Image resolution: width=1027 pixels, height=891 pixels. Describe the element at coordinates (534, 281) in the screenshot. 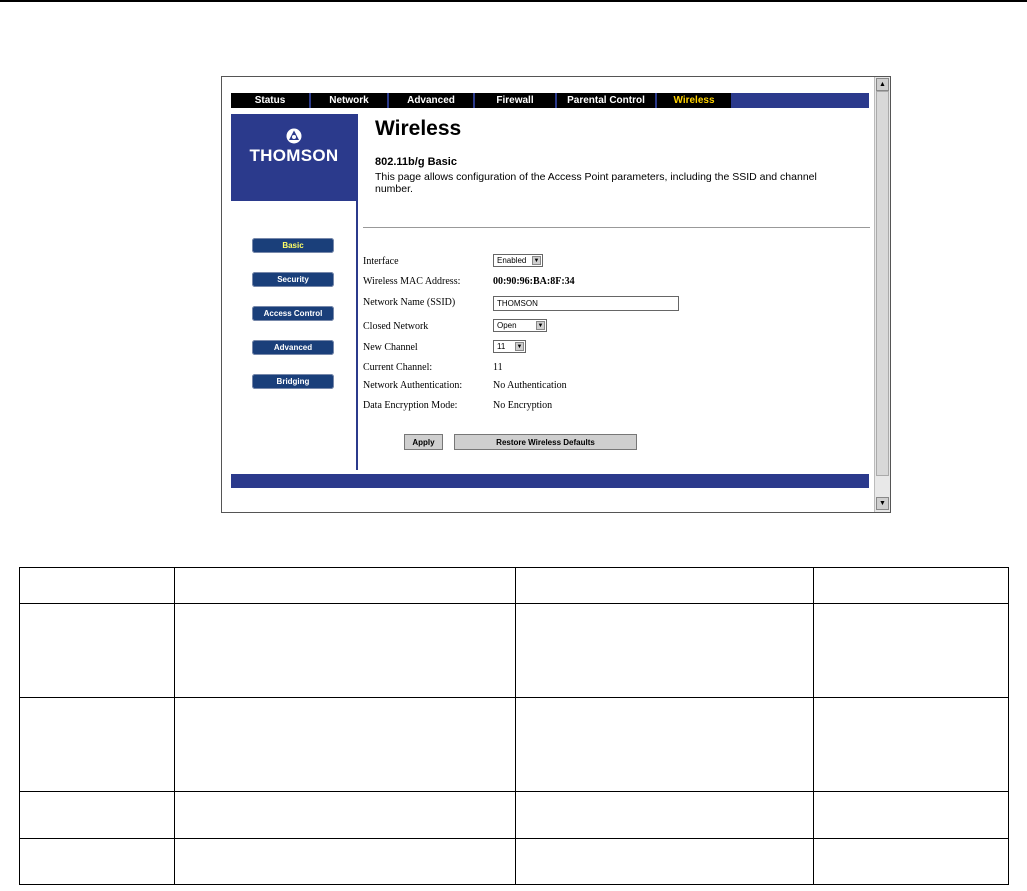

I see `mac-value: 00:90:96:BA:8F:34` at that location.